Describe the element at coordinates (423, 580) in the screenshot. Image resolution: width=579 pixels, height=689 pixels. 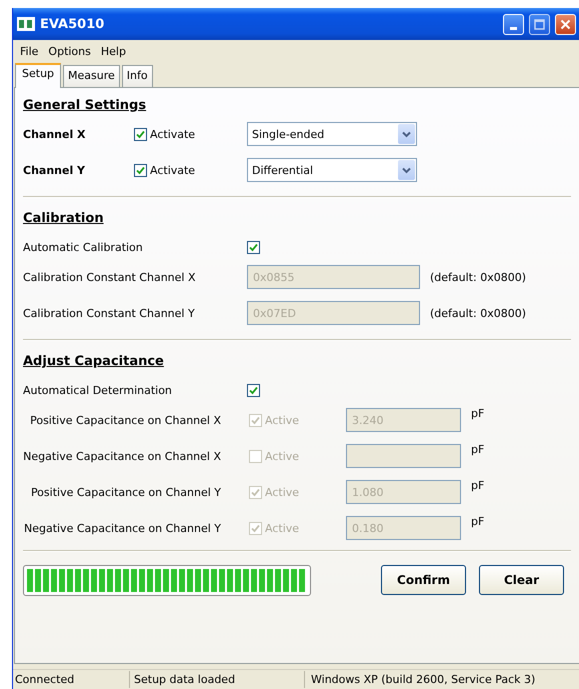
I see `action-button: Confirm` at that location.